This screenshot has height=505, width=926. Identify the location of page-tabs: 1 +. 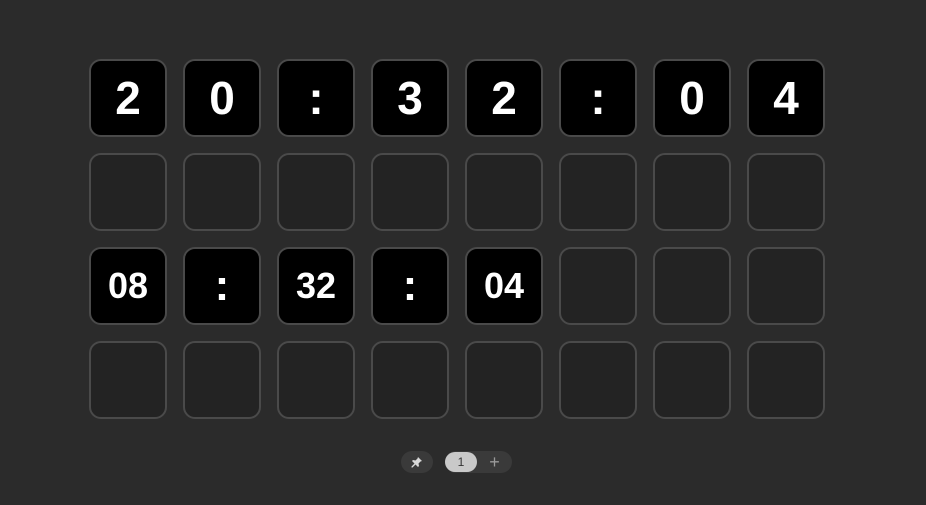
(478, 462).